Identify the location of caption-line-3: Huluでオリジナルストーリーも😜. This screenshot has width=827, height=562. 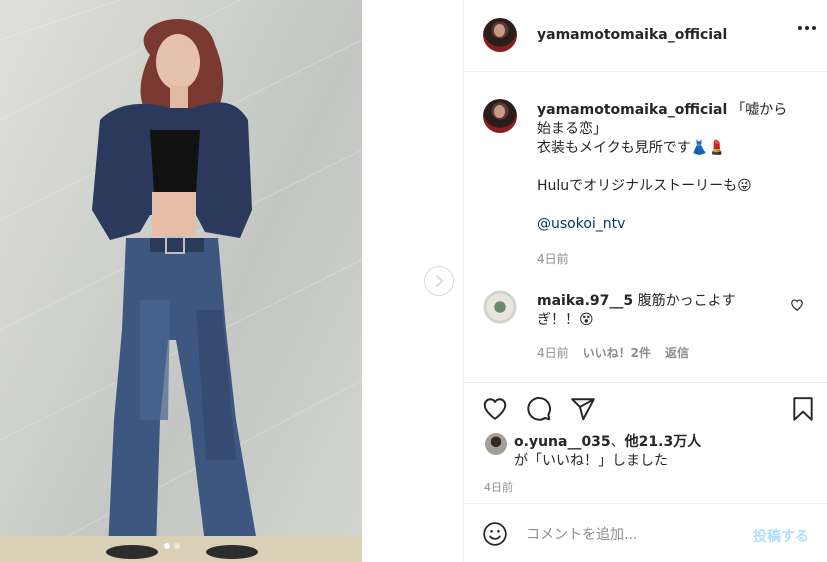
(644, 186).